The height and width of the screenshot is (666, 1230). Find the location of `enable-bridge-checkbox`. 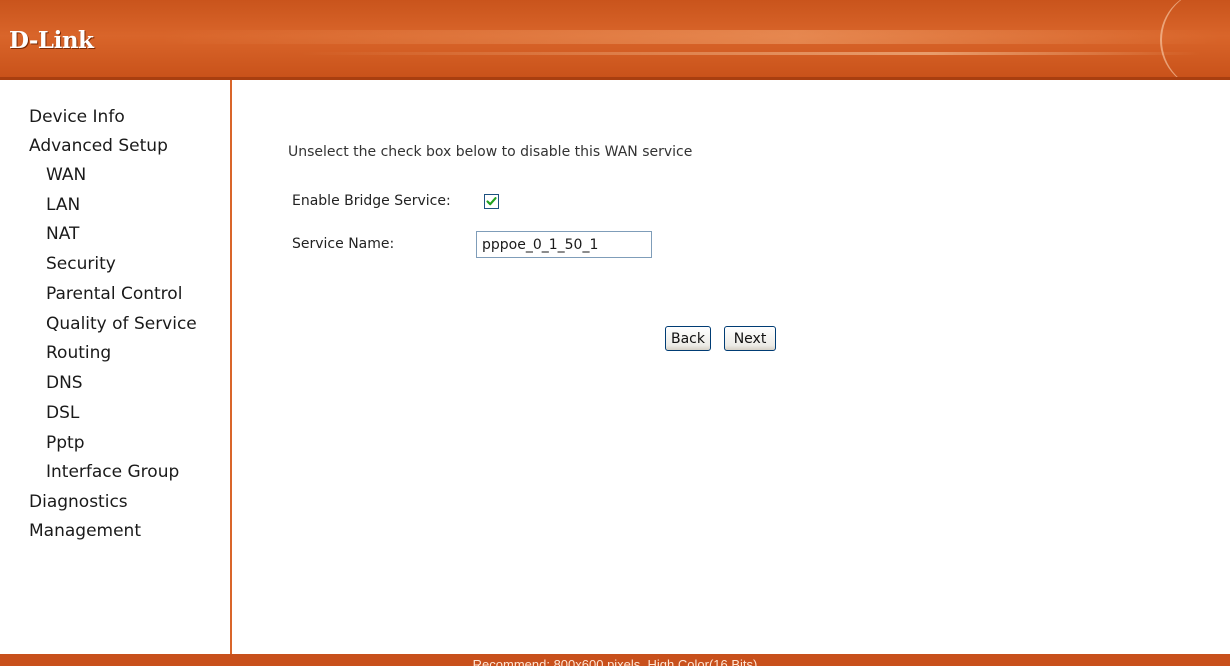

enable-bridge-checkbox is located at coordinates (491, 201).